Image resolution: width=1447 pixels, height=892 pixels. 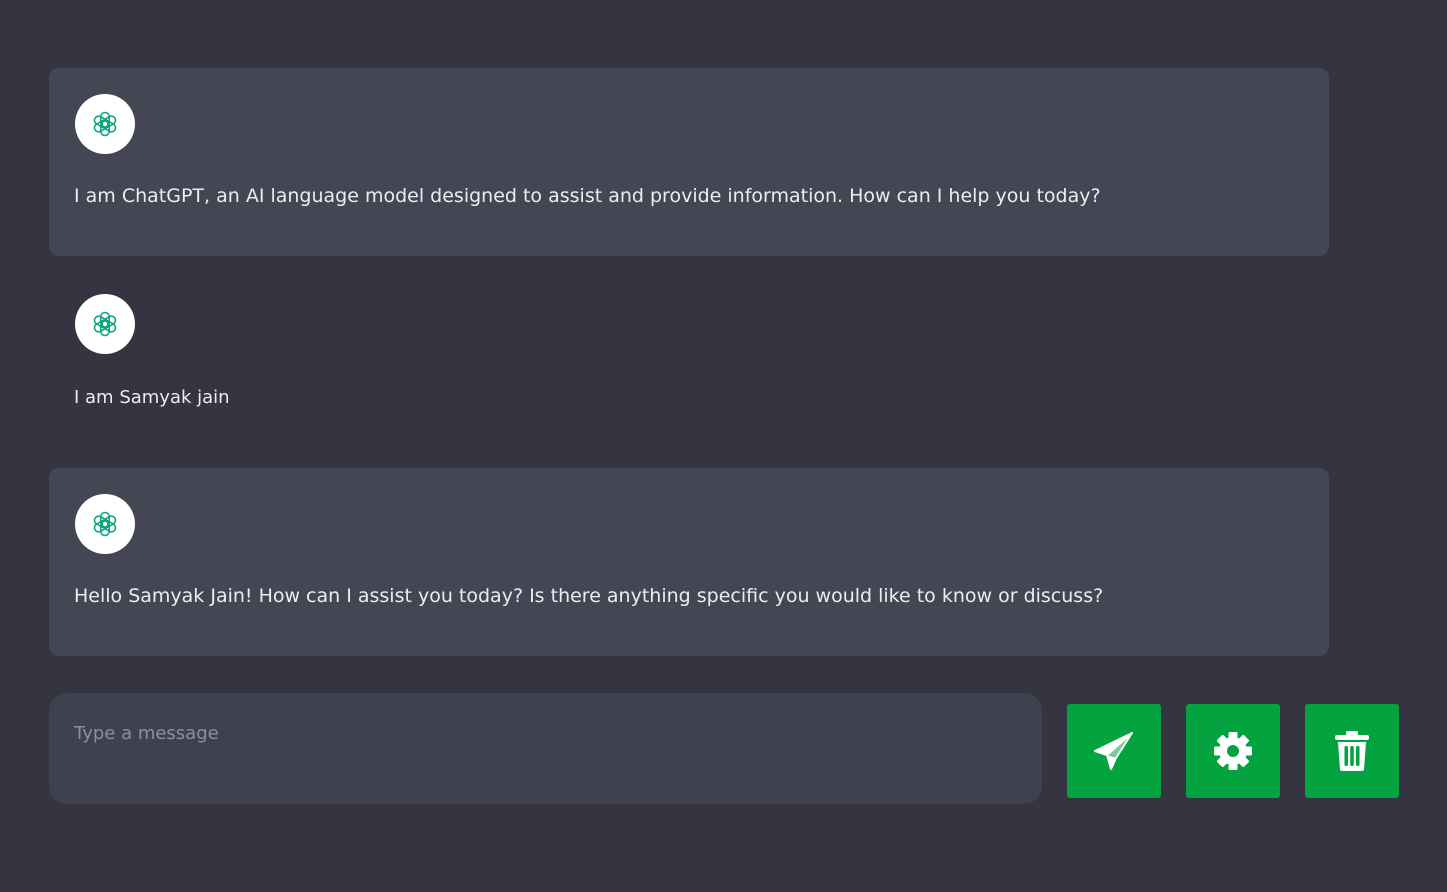 I want to click on message-input, so click(x=545, y=748).